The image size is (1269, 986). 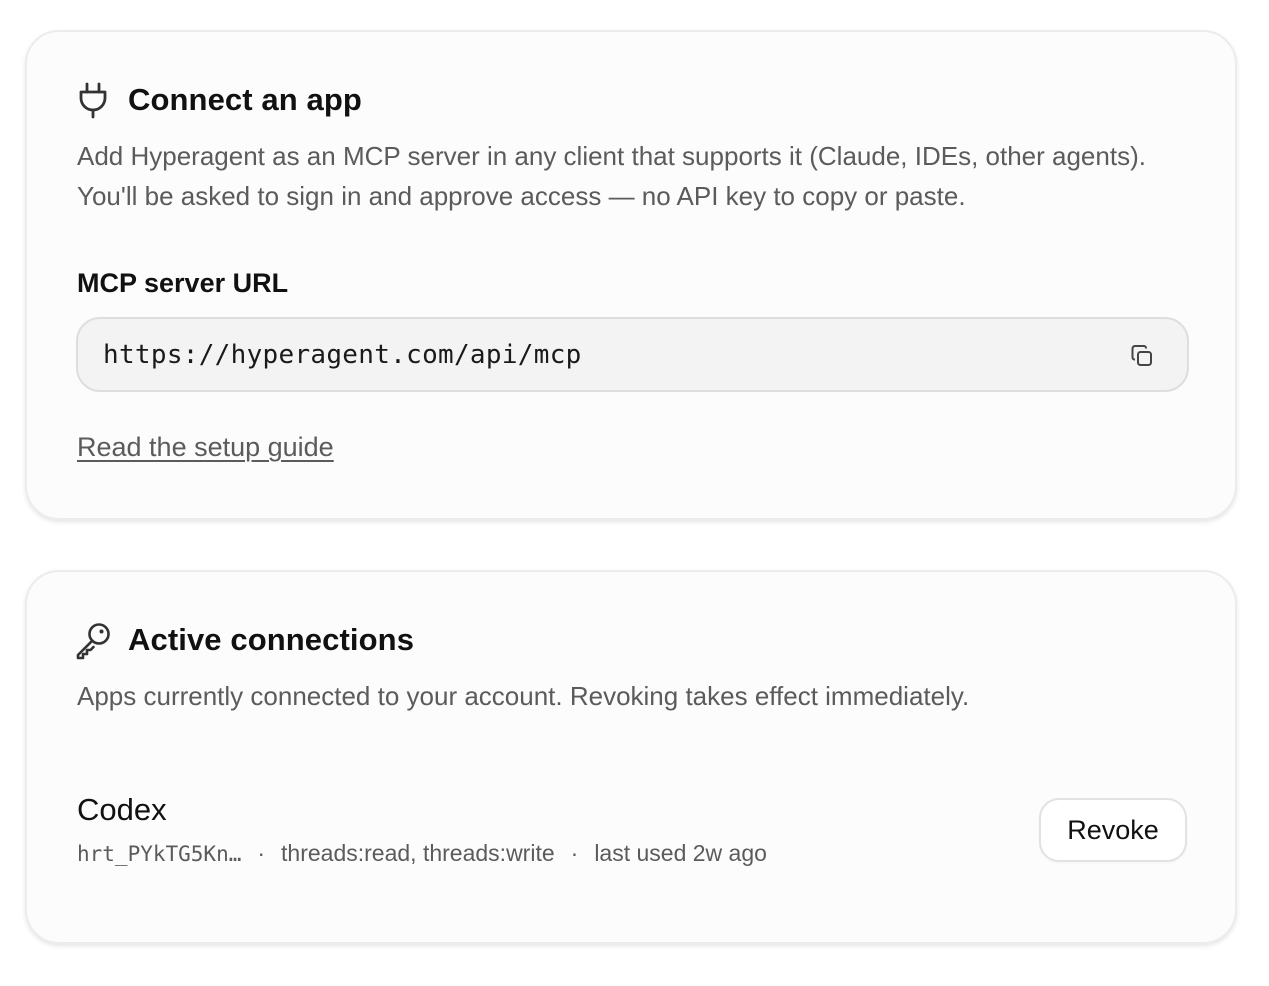 I want to click on mcp-url-field: https://hyperagent.com/api/mcp, so click(x=632, y=354).